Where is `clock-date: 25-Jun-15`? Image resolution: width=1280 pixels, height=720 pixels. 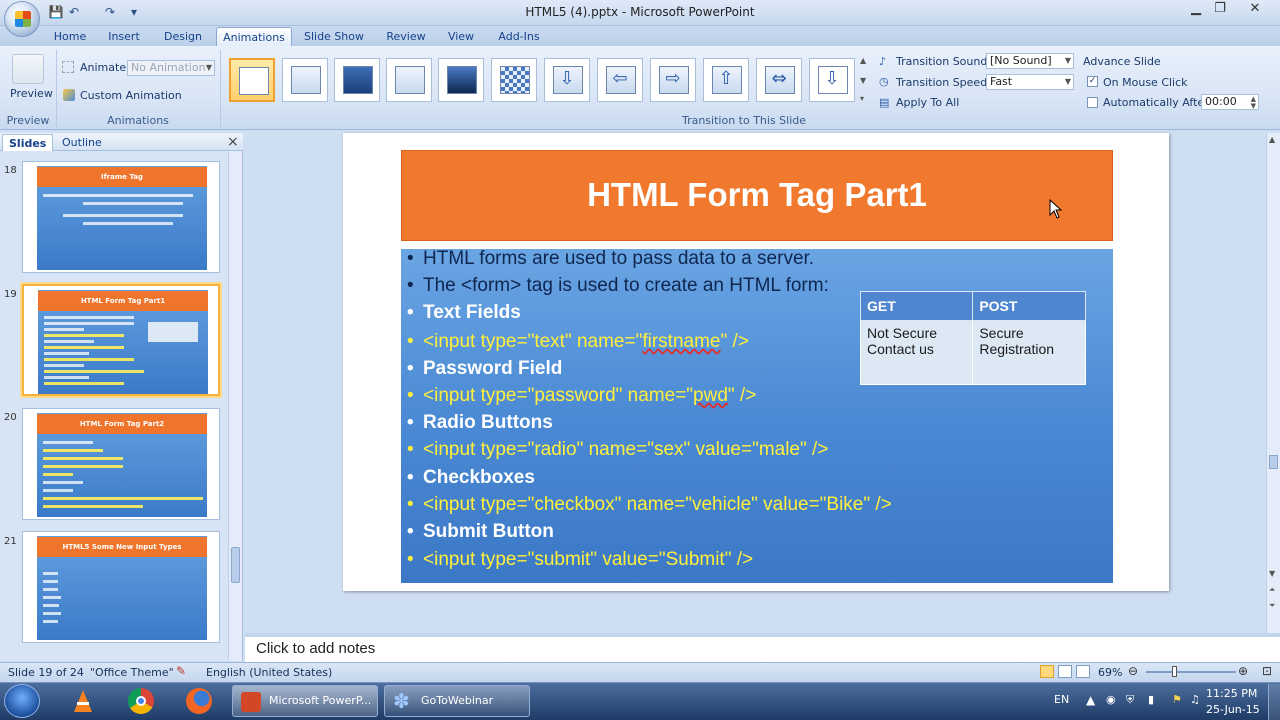 clock-date: 25-Jun-15 is located at coordinates (1233, 709).